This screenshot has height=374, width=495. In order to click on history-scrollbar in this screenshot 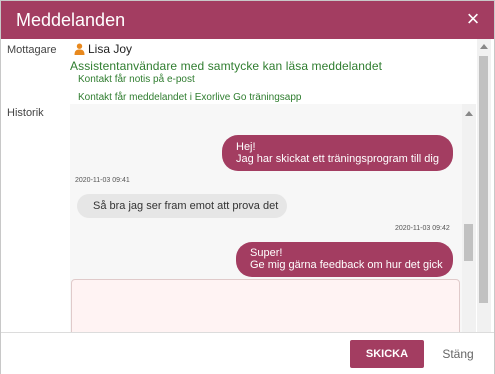, I will do `click(469, 218)`.